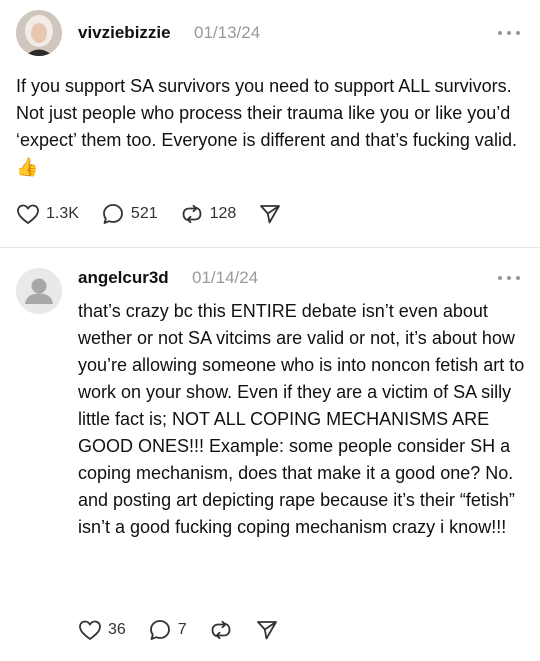 Image resolution: width=540 pixels, height=661 pixels. I want to click on reply-count: 7, so click(182, 629).